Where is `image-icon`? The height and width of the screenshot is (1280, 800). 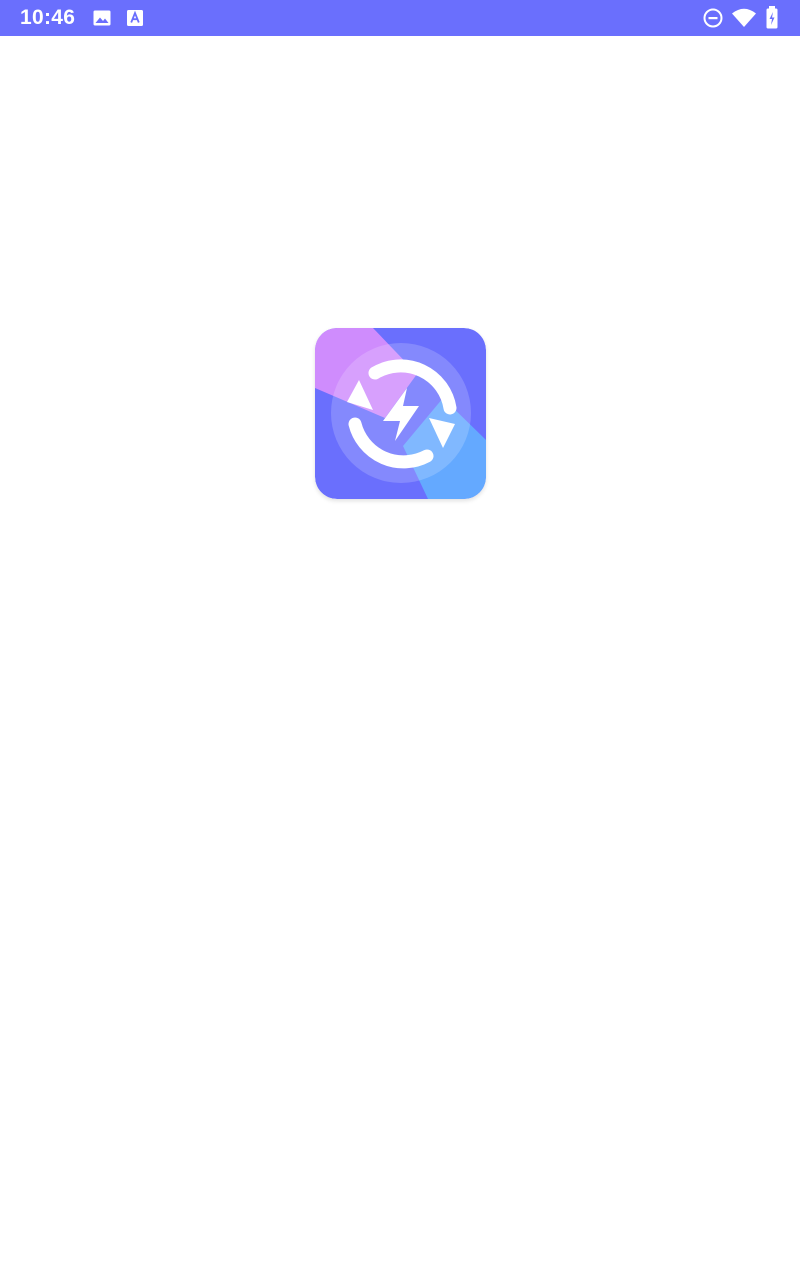 image-icon is located at coordinates (102, 18).